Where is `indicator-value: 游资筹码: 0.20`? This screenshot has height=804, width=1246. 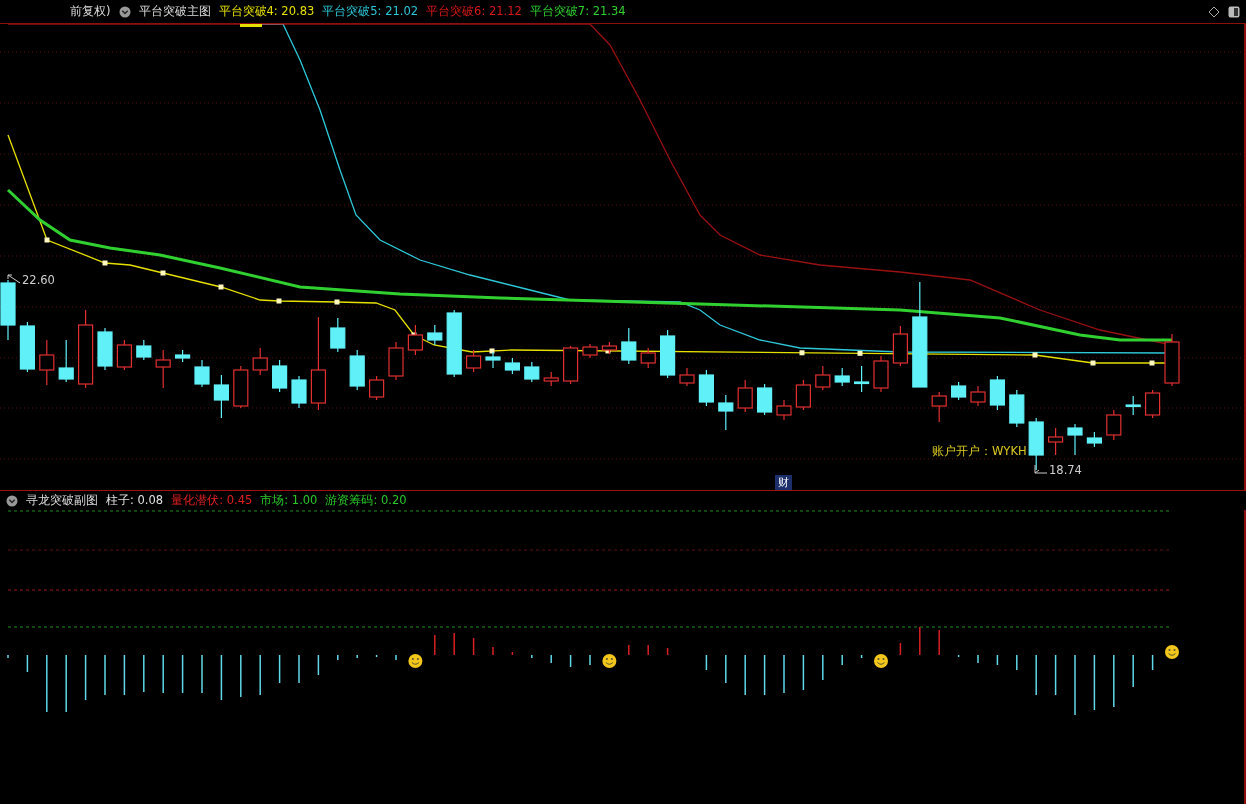 indicator-value: 游资筹码: 0.20 is located at coordinates (366, 500).